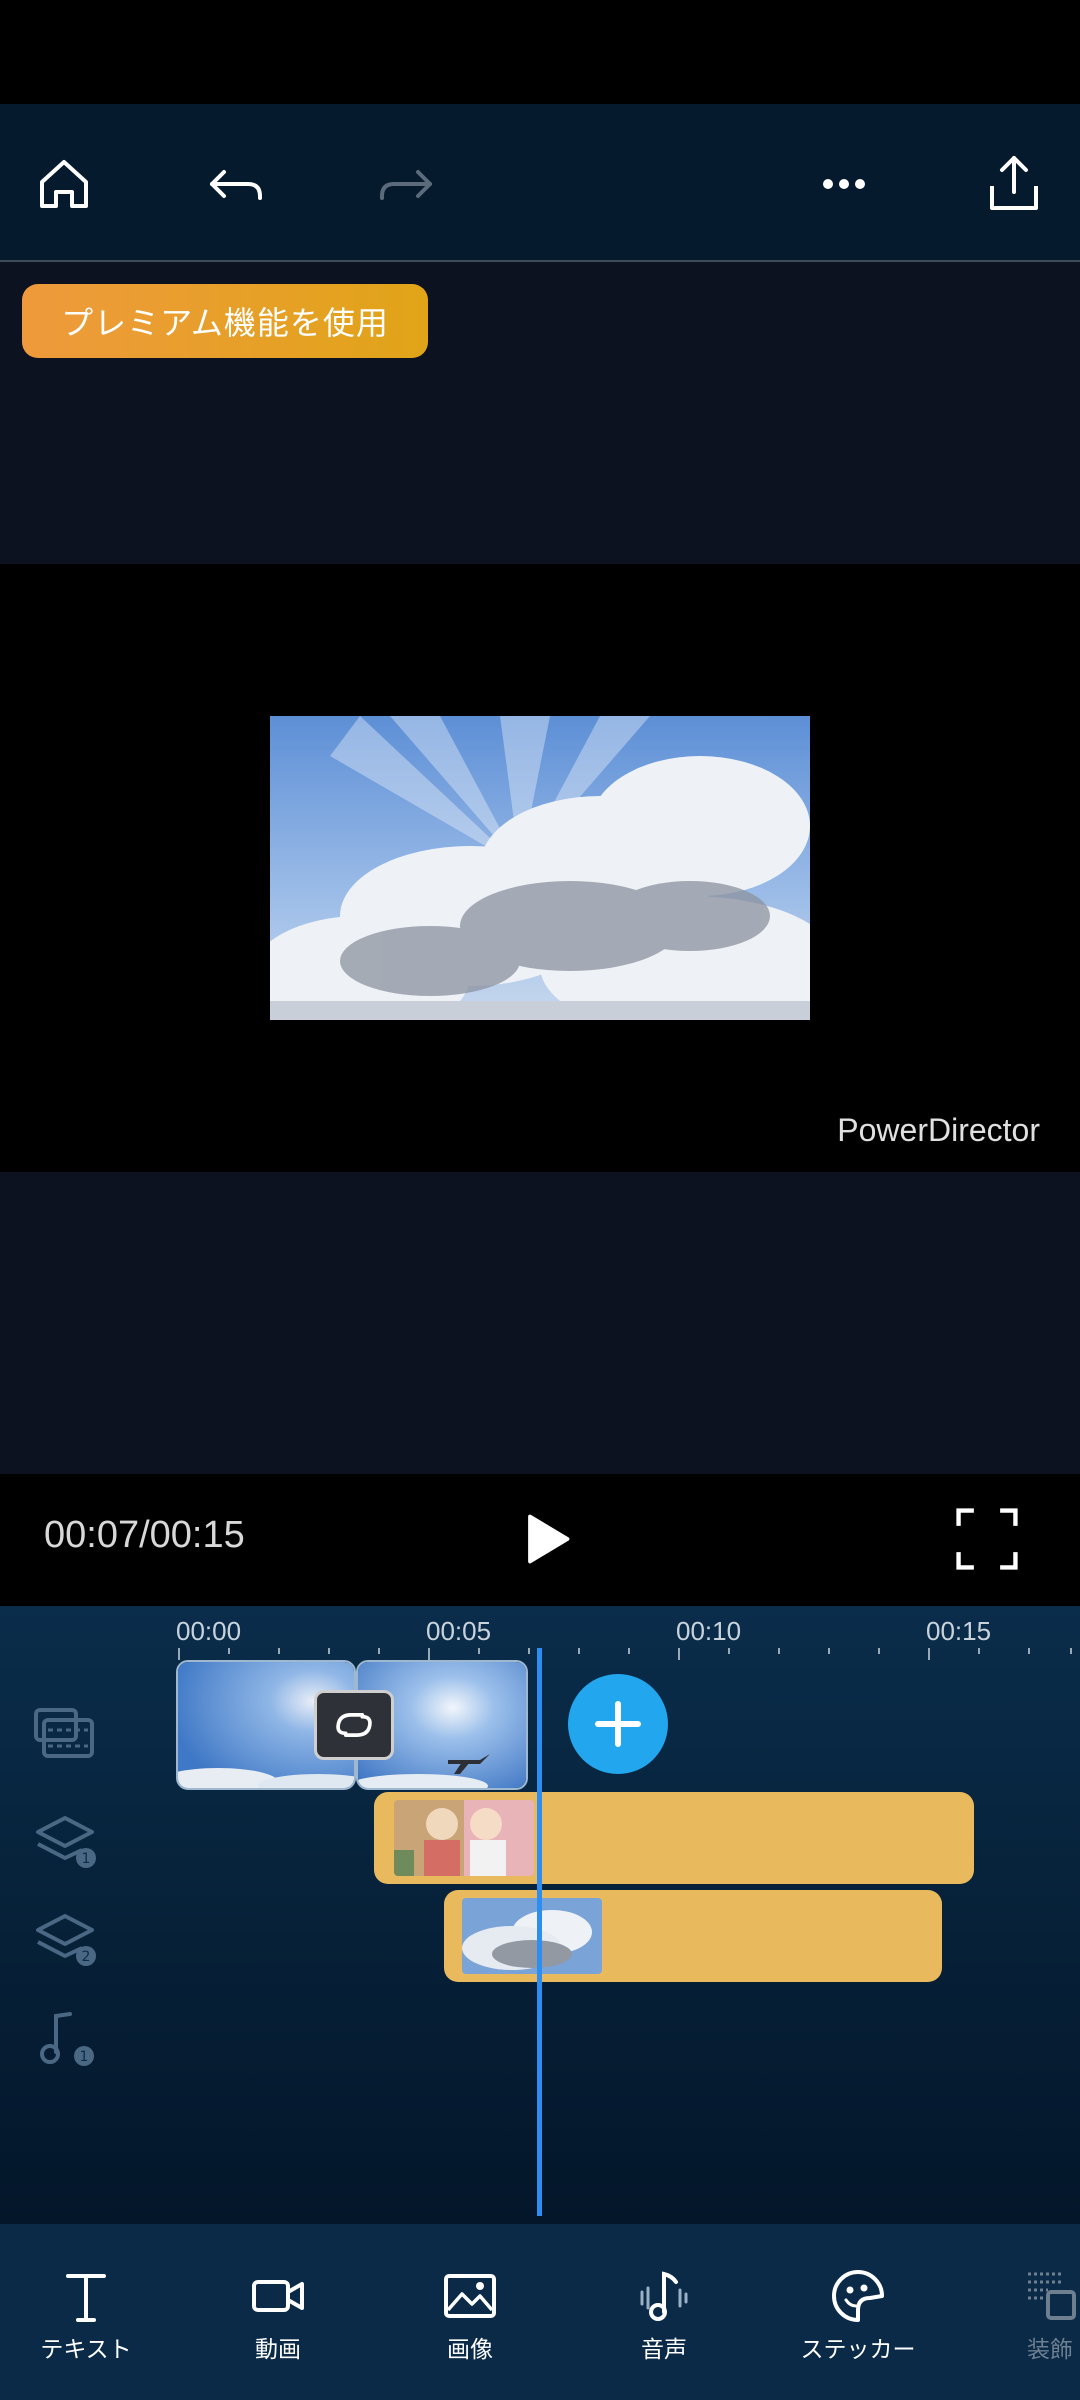 The image size is (1080, 2400). Describe the element at coordinates (65, 1839) in the screenshot. I see `overlay-layer-1-icon: 1` at that location.